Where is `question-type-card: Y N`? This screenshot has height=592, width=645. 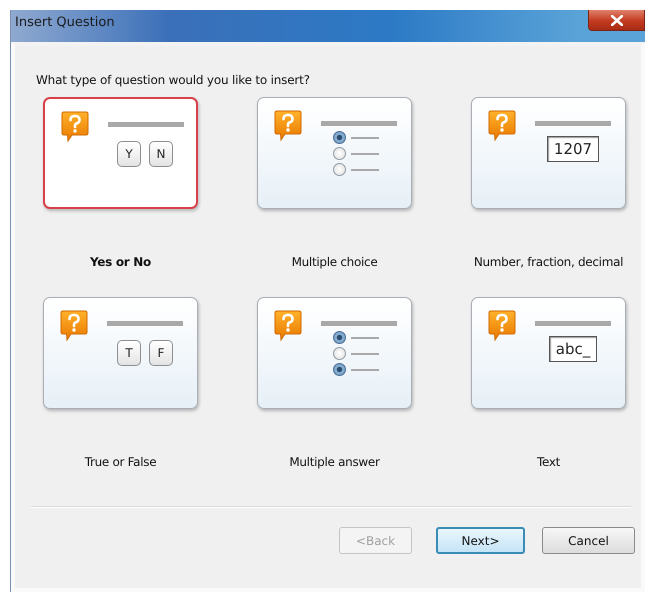 question-type-card: Y N is located at coordinates (120, 153).